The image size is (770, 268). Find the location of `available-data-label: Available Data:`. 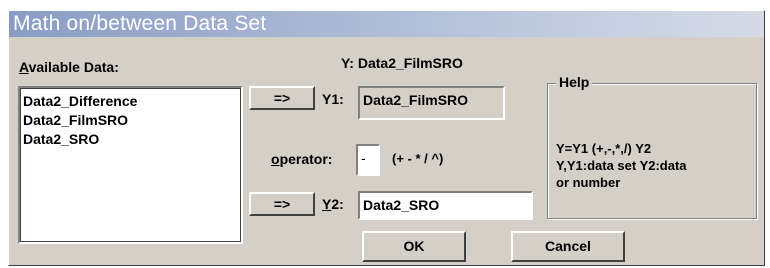

available-data-label: Available Data: is located at coordinates (69, 67).